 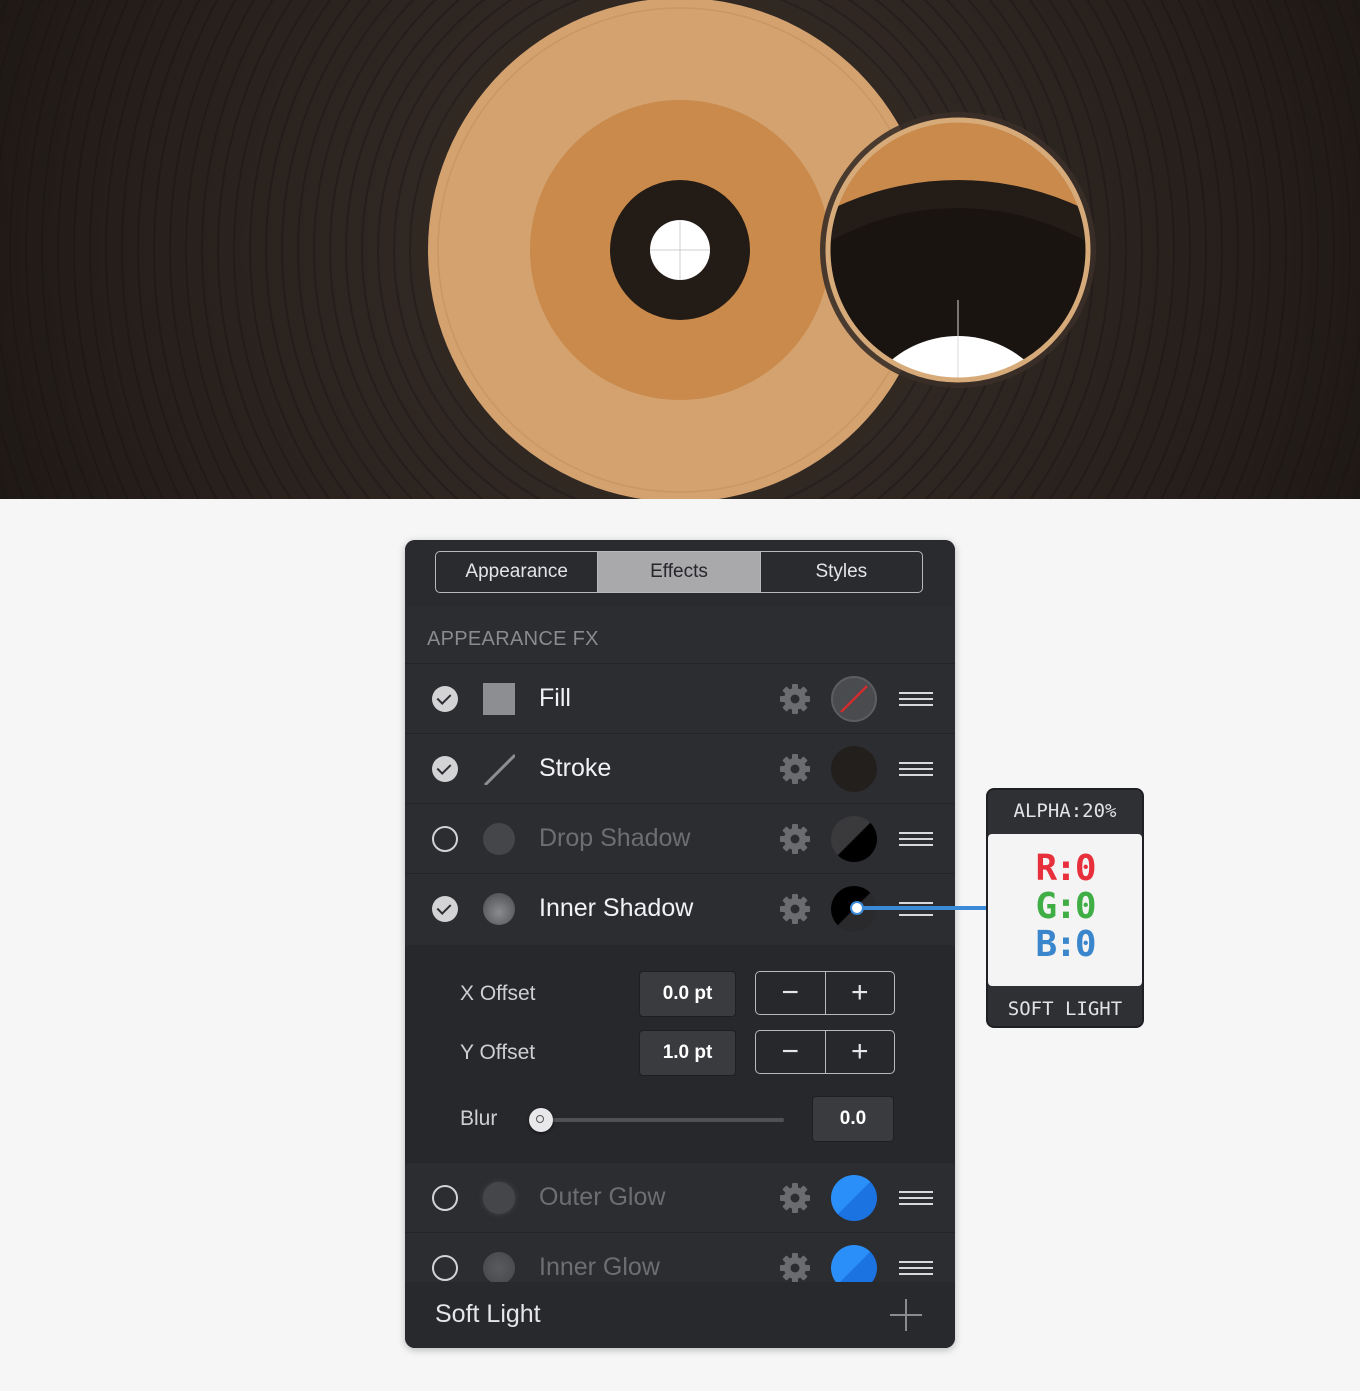 I want to click on blur-value-field: 0.0, so click(x=853, y=1119).